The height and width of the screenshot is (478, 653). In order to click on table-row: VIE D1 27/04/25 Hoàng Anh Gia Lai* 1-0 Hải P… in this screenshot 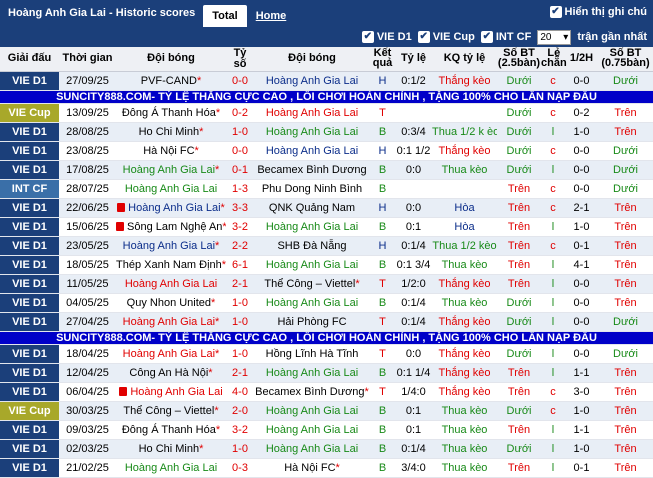, I will do `click(326, 322)`.